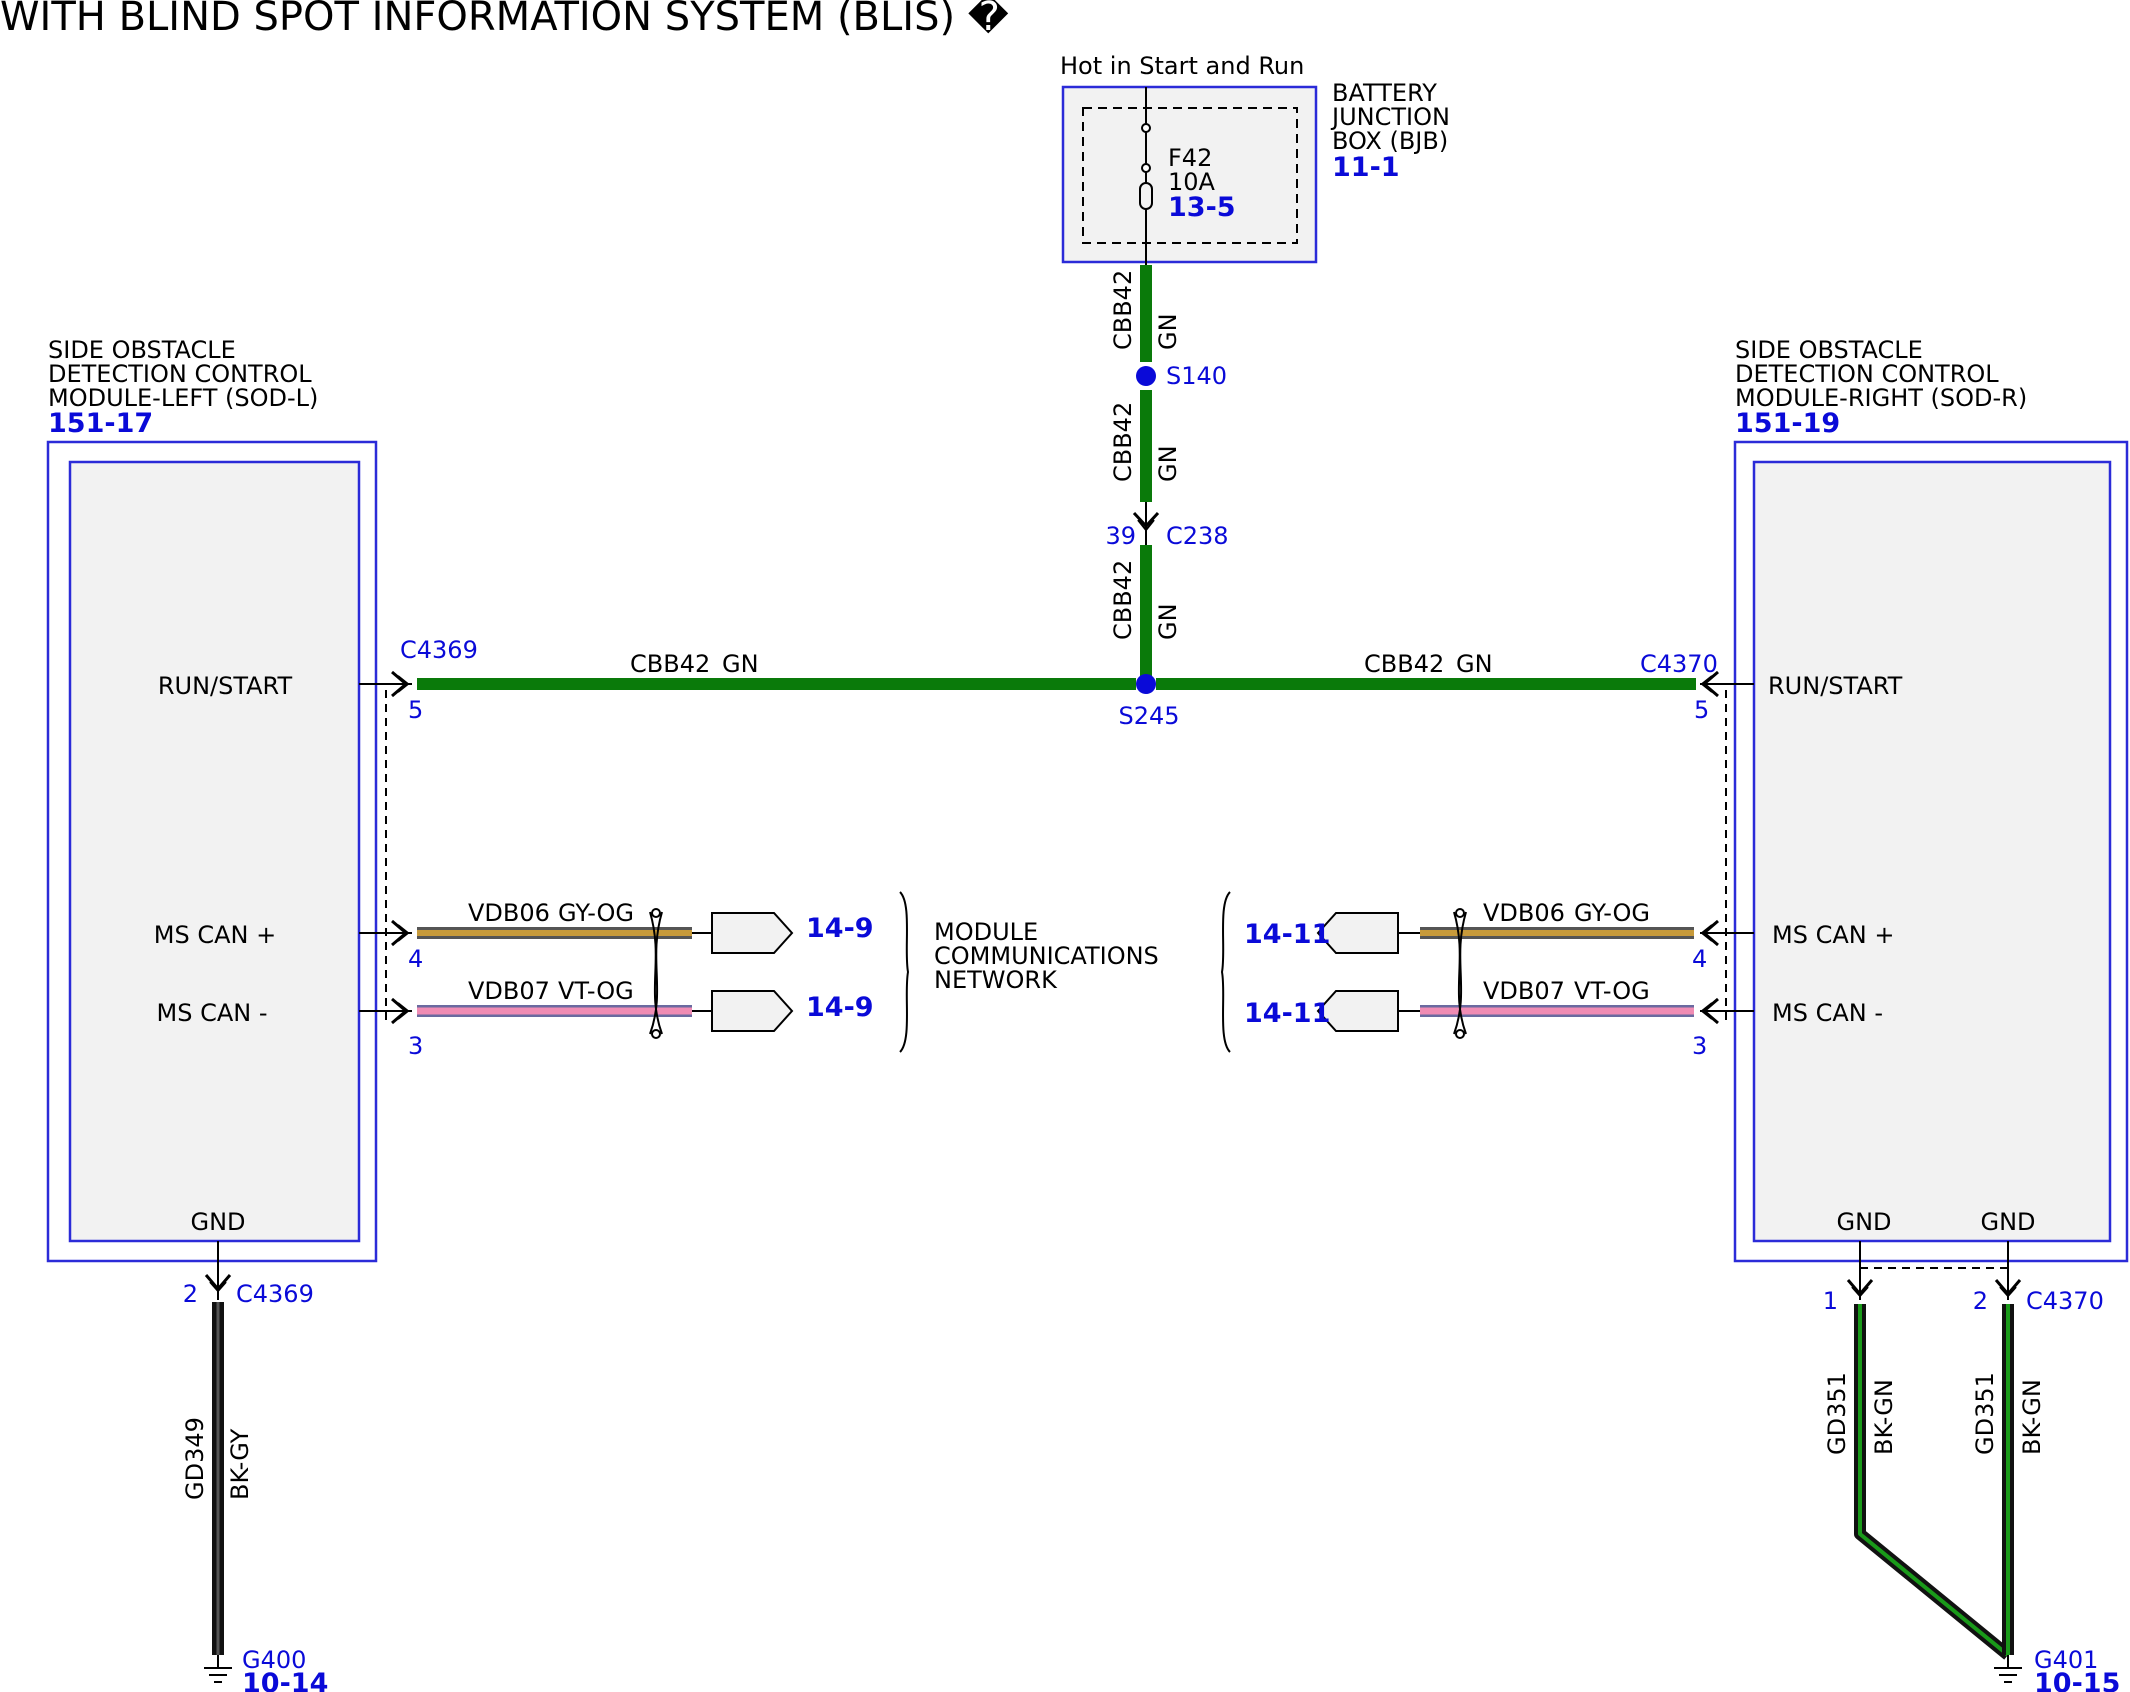 This screenshot has width=2130, height=1692. I want to click on feed-color-3: GN, so click(1168, 621).